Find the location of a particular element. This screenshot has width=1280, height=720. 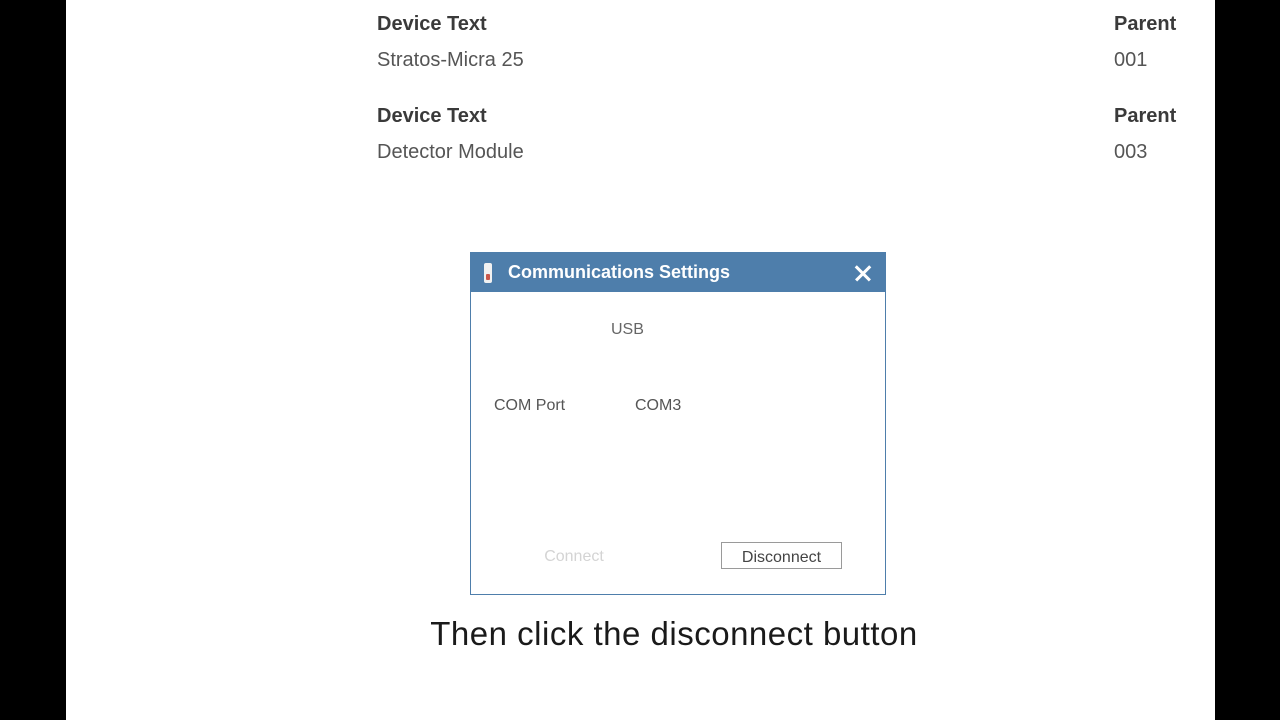

com-port-value: COM3 is located at coordinates (658, 405).